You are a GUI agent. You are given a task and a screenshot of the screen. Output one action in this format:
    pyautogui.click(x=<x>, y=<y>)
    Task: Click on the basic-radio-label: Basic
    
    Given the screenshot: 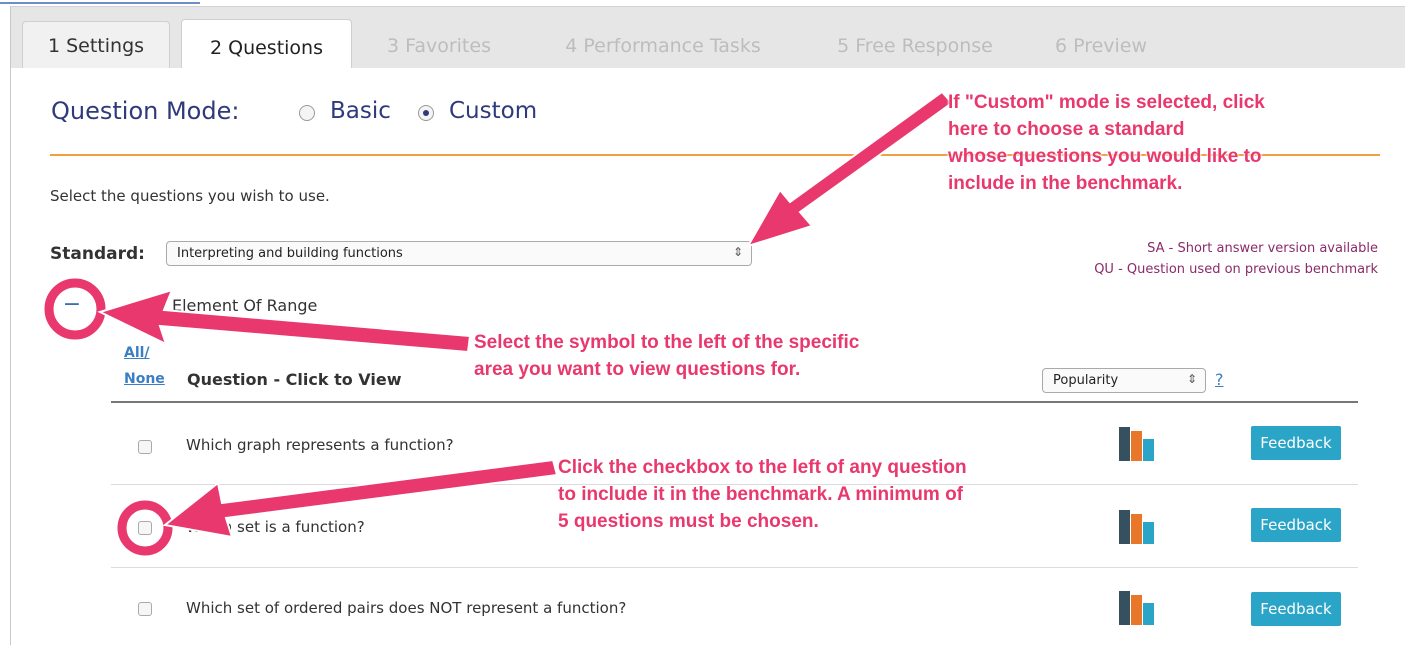 What is the action you would take?
    pyautogui.click(x=360, y=111)
    